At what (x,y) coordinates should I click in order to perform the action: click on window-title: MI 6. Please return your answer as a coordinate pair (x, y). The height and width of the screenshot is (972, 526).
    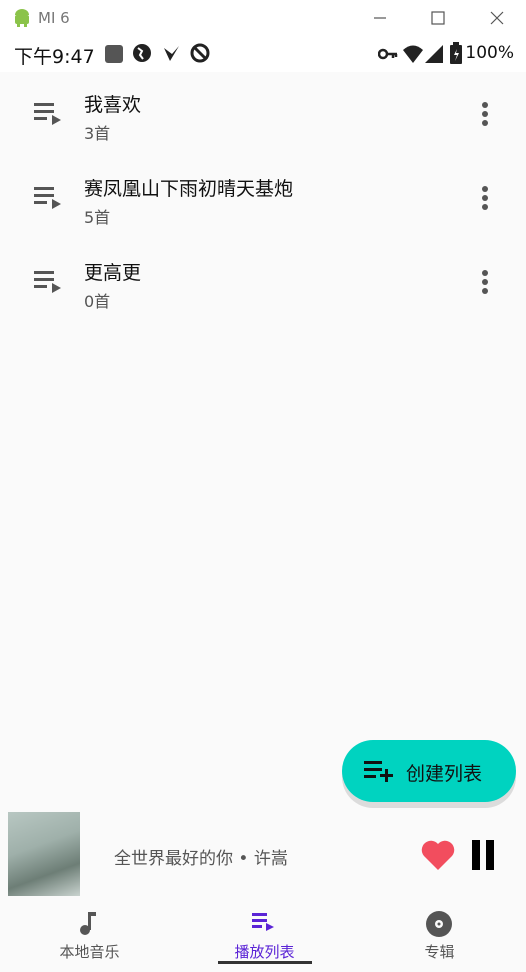
    Looking at the image, I should click on (54, 18).